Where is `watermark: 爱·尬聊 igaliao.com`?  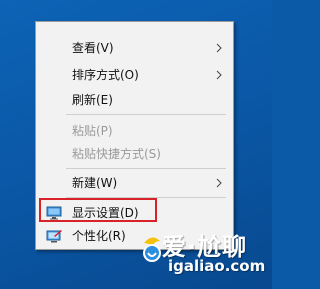
watermark: 爱·尬聊 igaliao.com is located at coordinates (202, 255).